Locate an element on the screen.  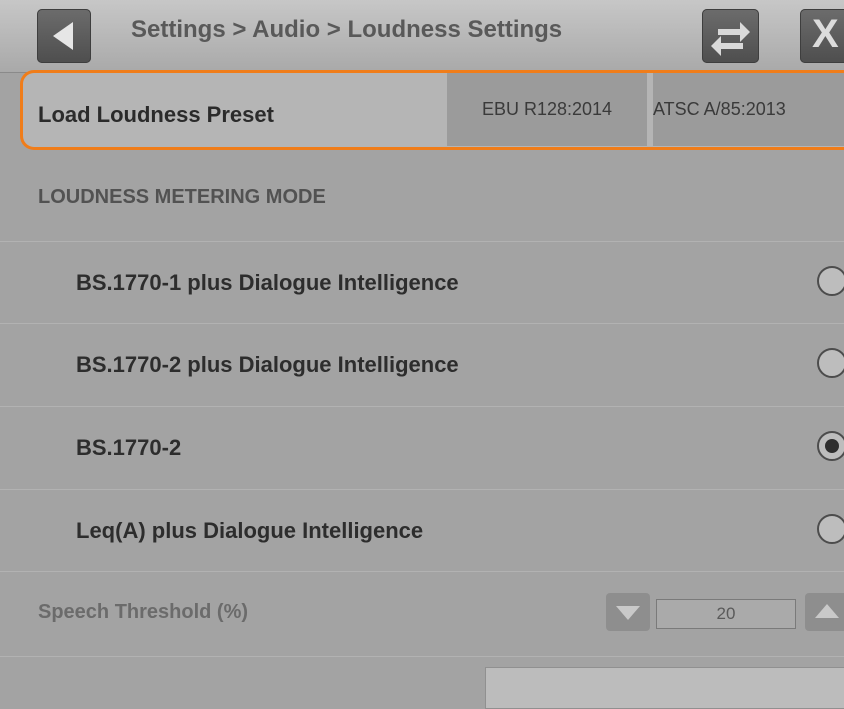
mode-row-leqa-di: Leq(A) plus Dialogue Intelligence is located at coordinates (422, 530).